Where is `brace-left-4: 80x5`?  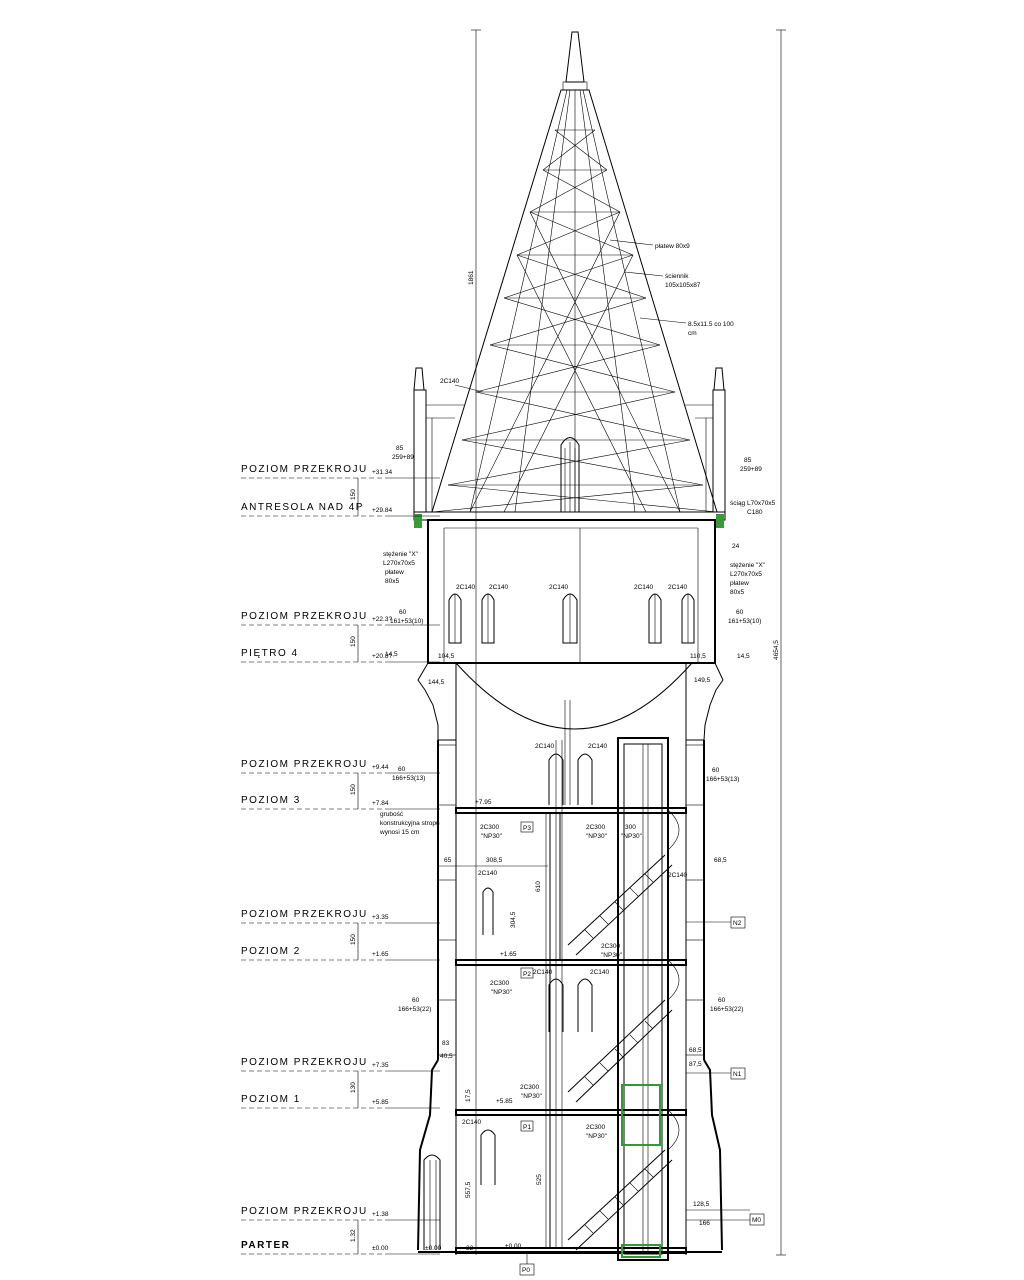
brace-left-4: 80x5 is located at coordinates (392, 581).